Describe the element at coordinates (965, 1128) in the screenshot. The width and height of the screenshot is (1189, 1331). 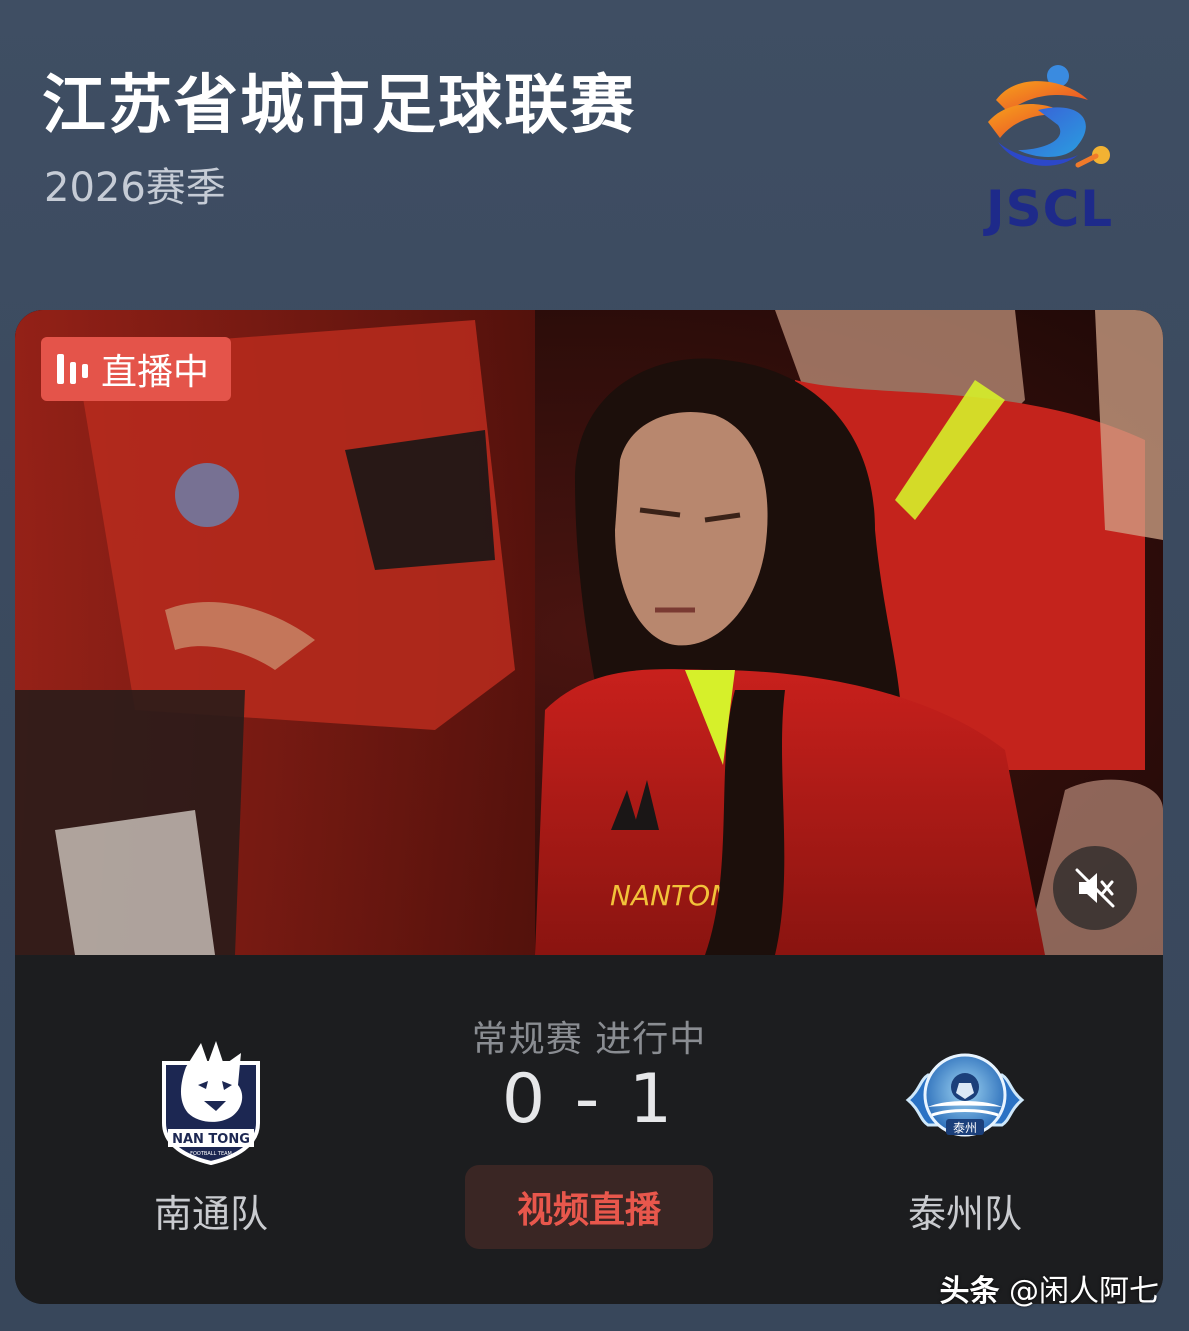
I see `away-logo-text: 泰州` at that location.